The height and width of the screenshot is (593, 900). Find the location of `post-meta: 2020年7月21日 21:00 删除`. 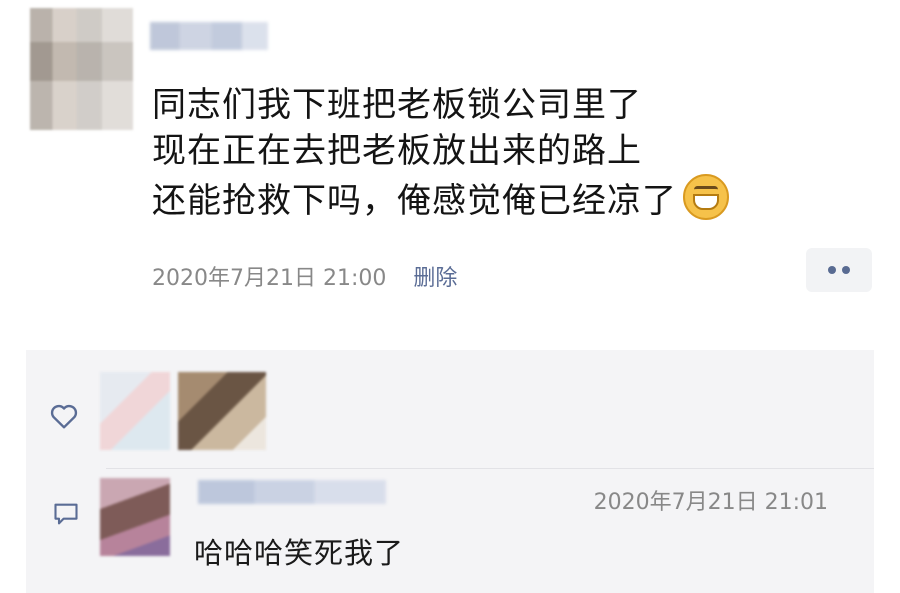

post-meta: 2020年7月21日 21:00 删除 is located at coordinates (304, 276).